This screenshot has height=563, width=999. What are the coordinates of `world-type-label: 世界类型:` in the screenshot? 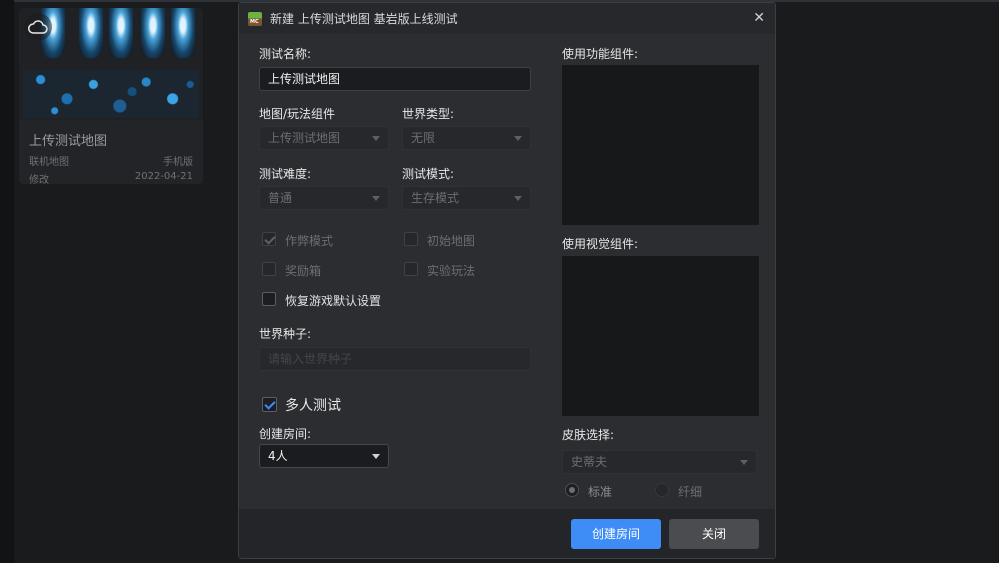 It's located at (428, 114).